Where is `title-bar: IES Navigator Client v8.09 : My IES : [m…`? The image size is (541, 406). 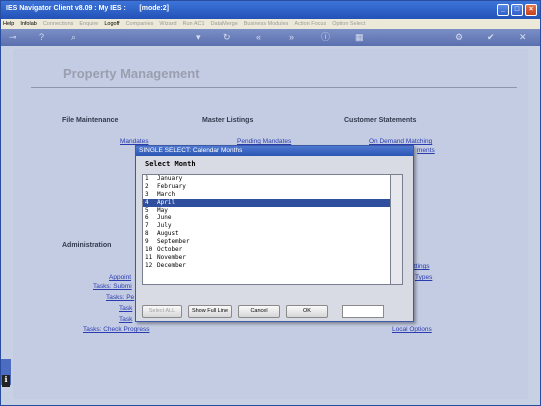 title-bar: IES Navigator Client v8.09 : My IES : [m… is located at coordinates (270, 10).